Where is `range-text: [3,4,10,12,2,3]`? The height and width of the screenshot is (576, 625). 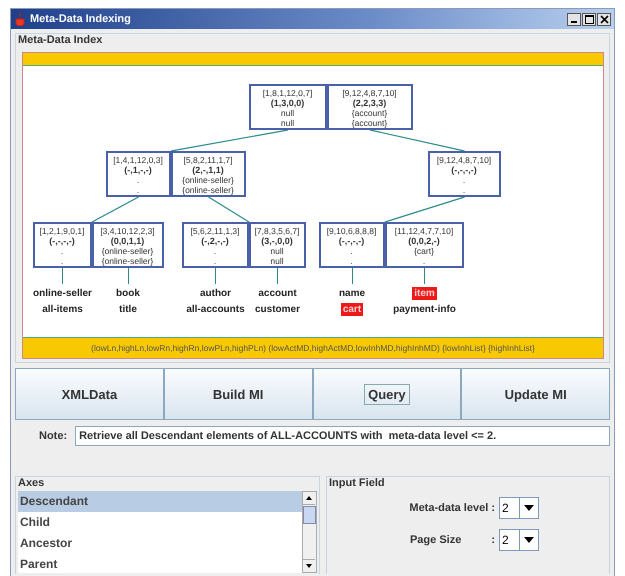 range-text: [3,4,10,12,2,3] is located at coordinates (127, 231).